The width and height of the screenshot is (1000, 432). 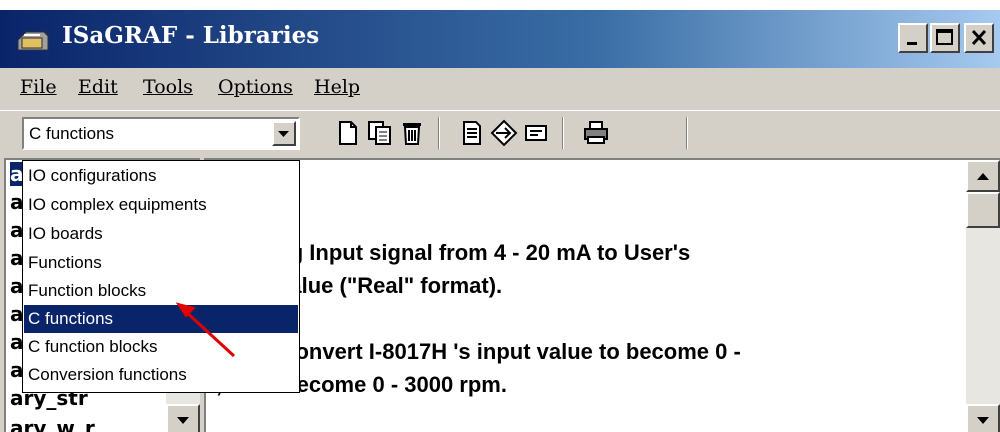 I want to click on new-document-icon, so click(x=348, y=133).